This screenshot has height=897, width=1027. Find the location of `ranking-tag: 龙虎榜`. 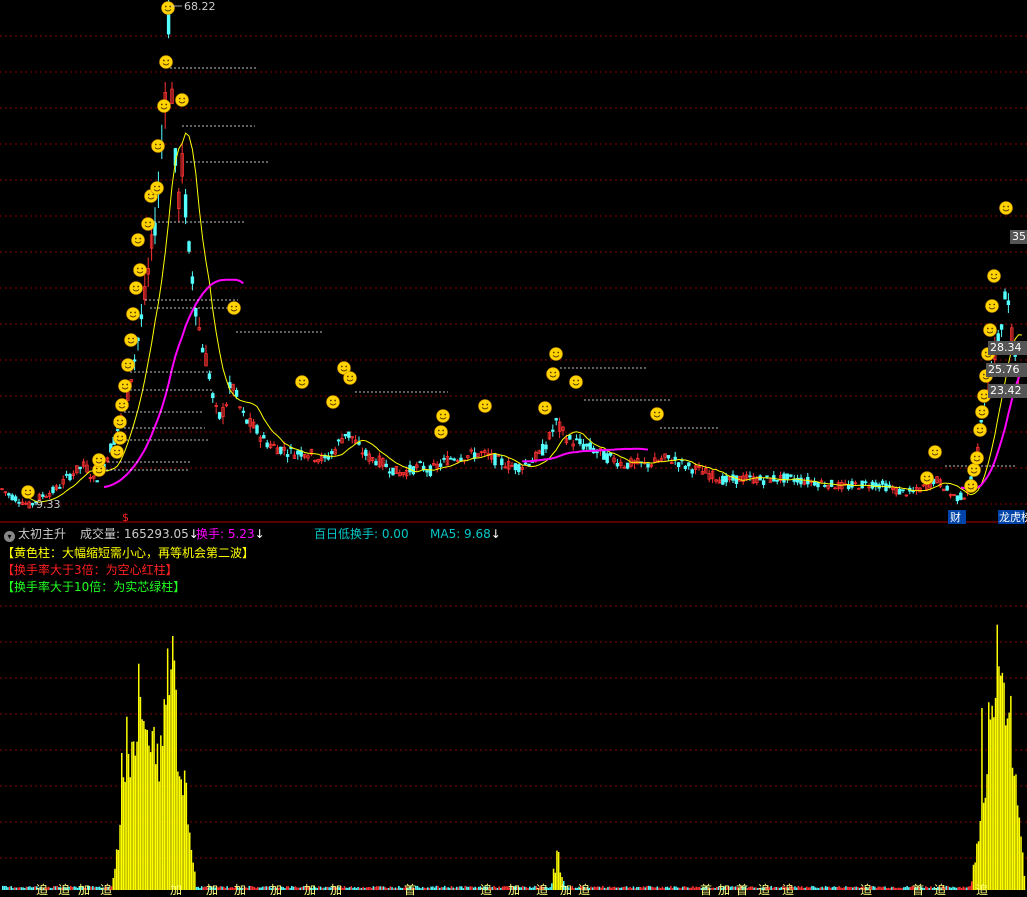

ranking-tag: 龙虎榜 is located at coordinates (1013, 517).